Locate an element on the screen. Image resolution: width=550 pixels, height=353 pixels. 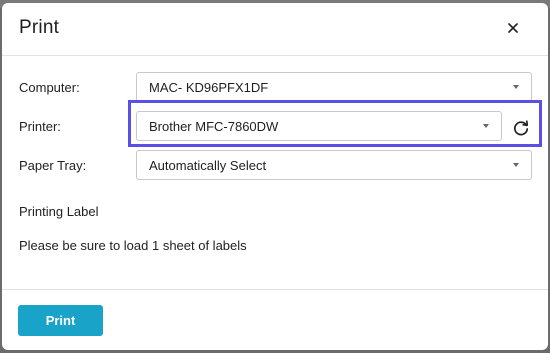
computer-select: MAC- KD96PFX1DF is located at coordinates (334, 87).